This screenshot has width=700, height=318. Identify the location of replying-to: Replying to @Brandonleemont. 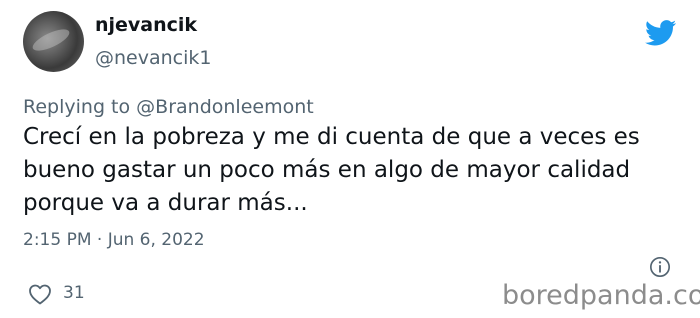
(168, 107).